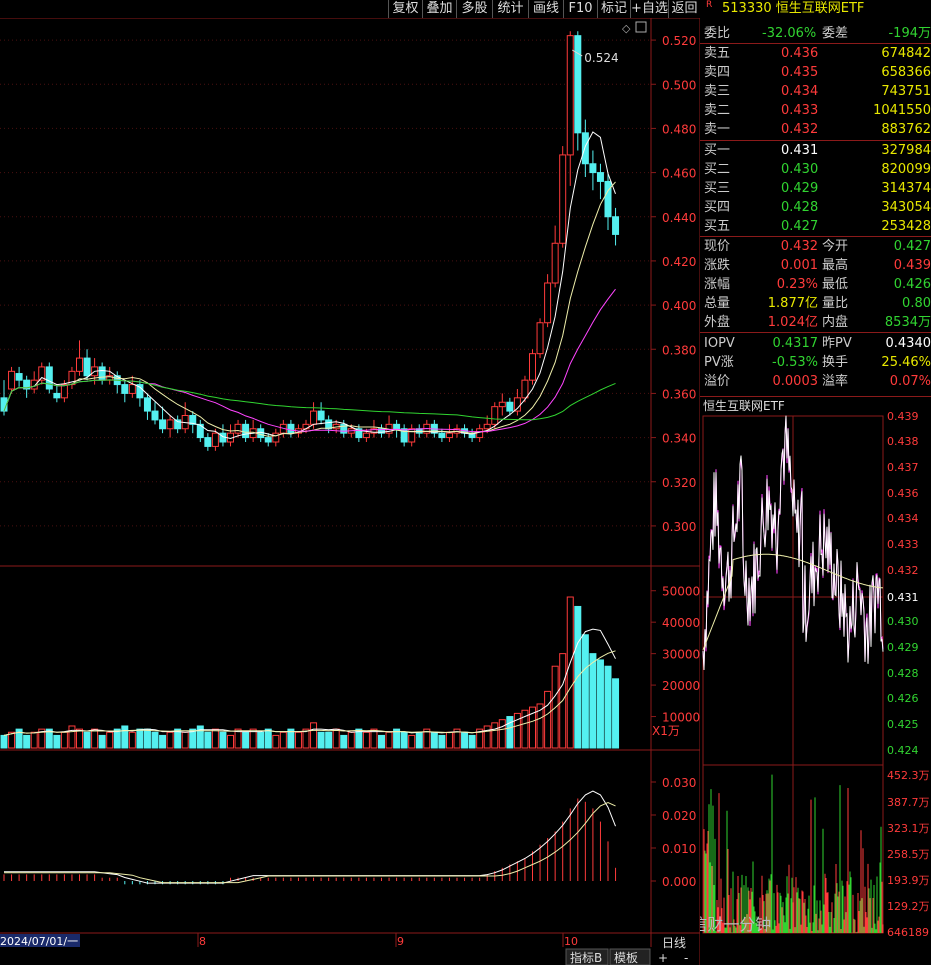  Describe the element at coordinates (908, 828) in the screenshot. I see `intraday-volume-label: 323.1万` at that location.